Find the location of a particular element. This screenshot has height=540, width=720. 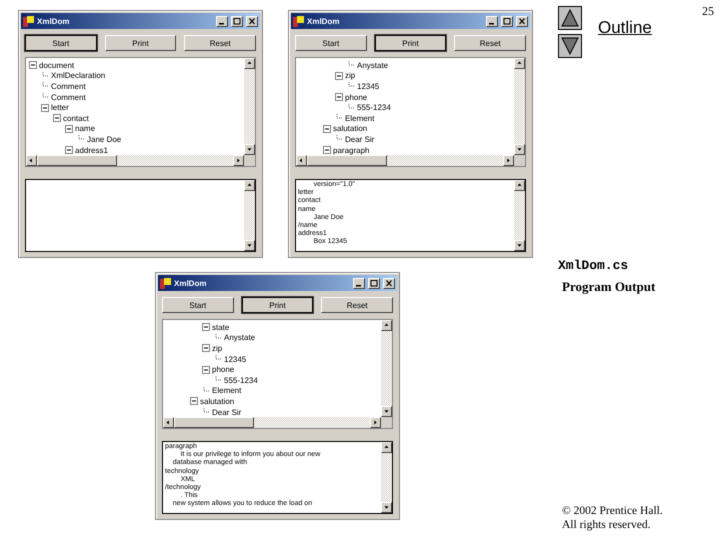

file-name: XmlDom.cs is located at coordinates (594, 265).